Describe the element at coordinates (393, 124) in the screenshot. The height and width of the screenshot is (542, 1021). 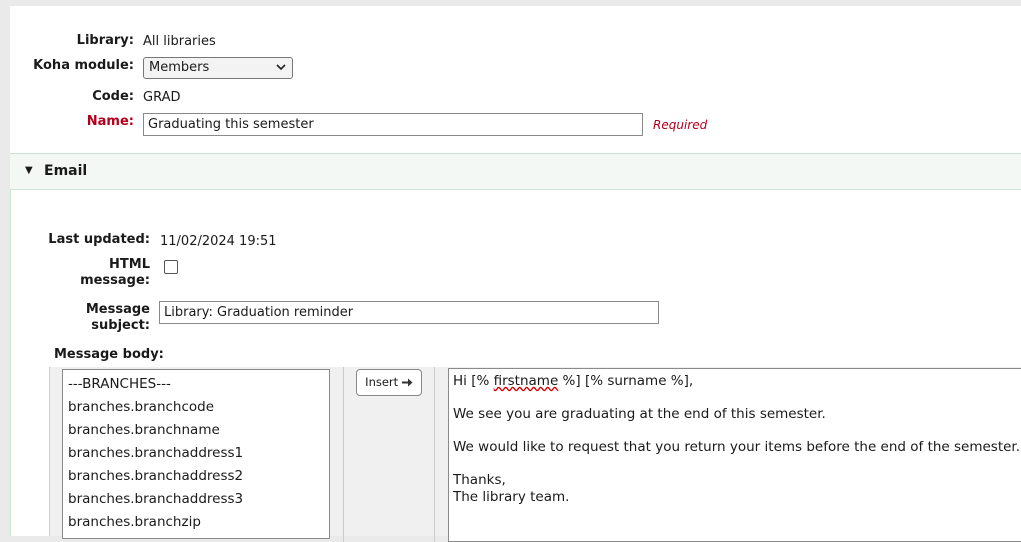
I see `name-input: Graduating this semester` at that location.